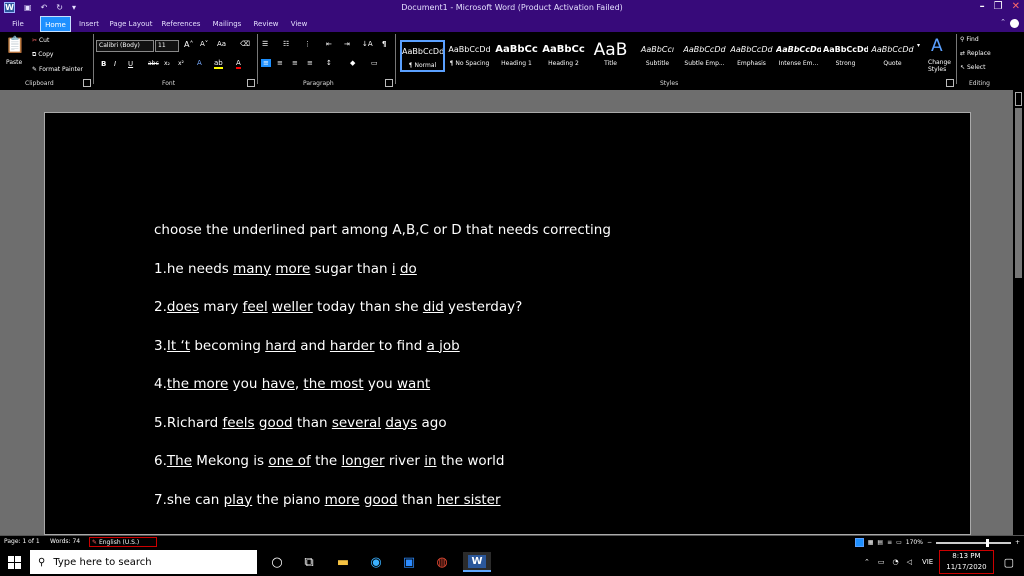  I want to click on cut-button: ✂ Cut, so click(40, 40).